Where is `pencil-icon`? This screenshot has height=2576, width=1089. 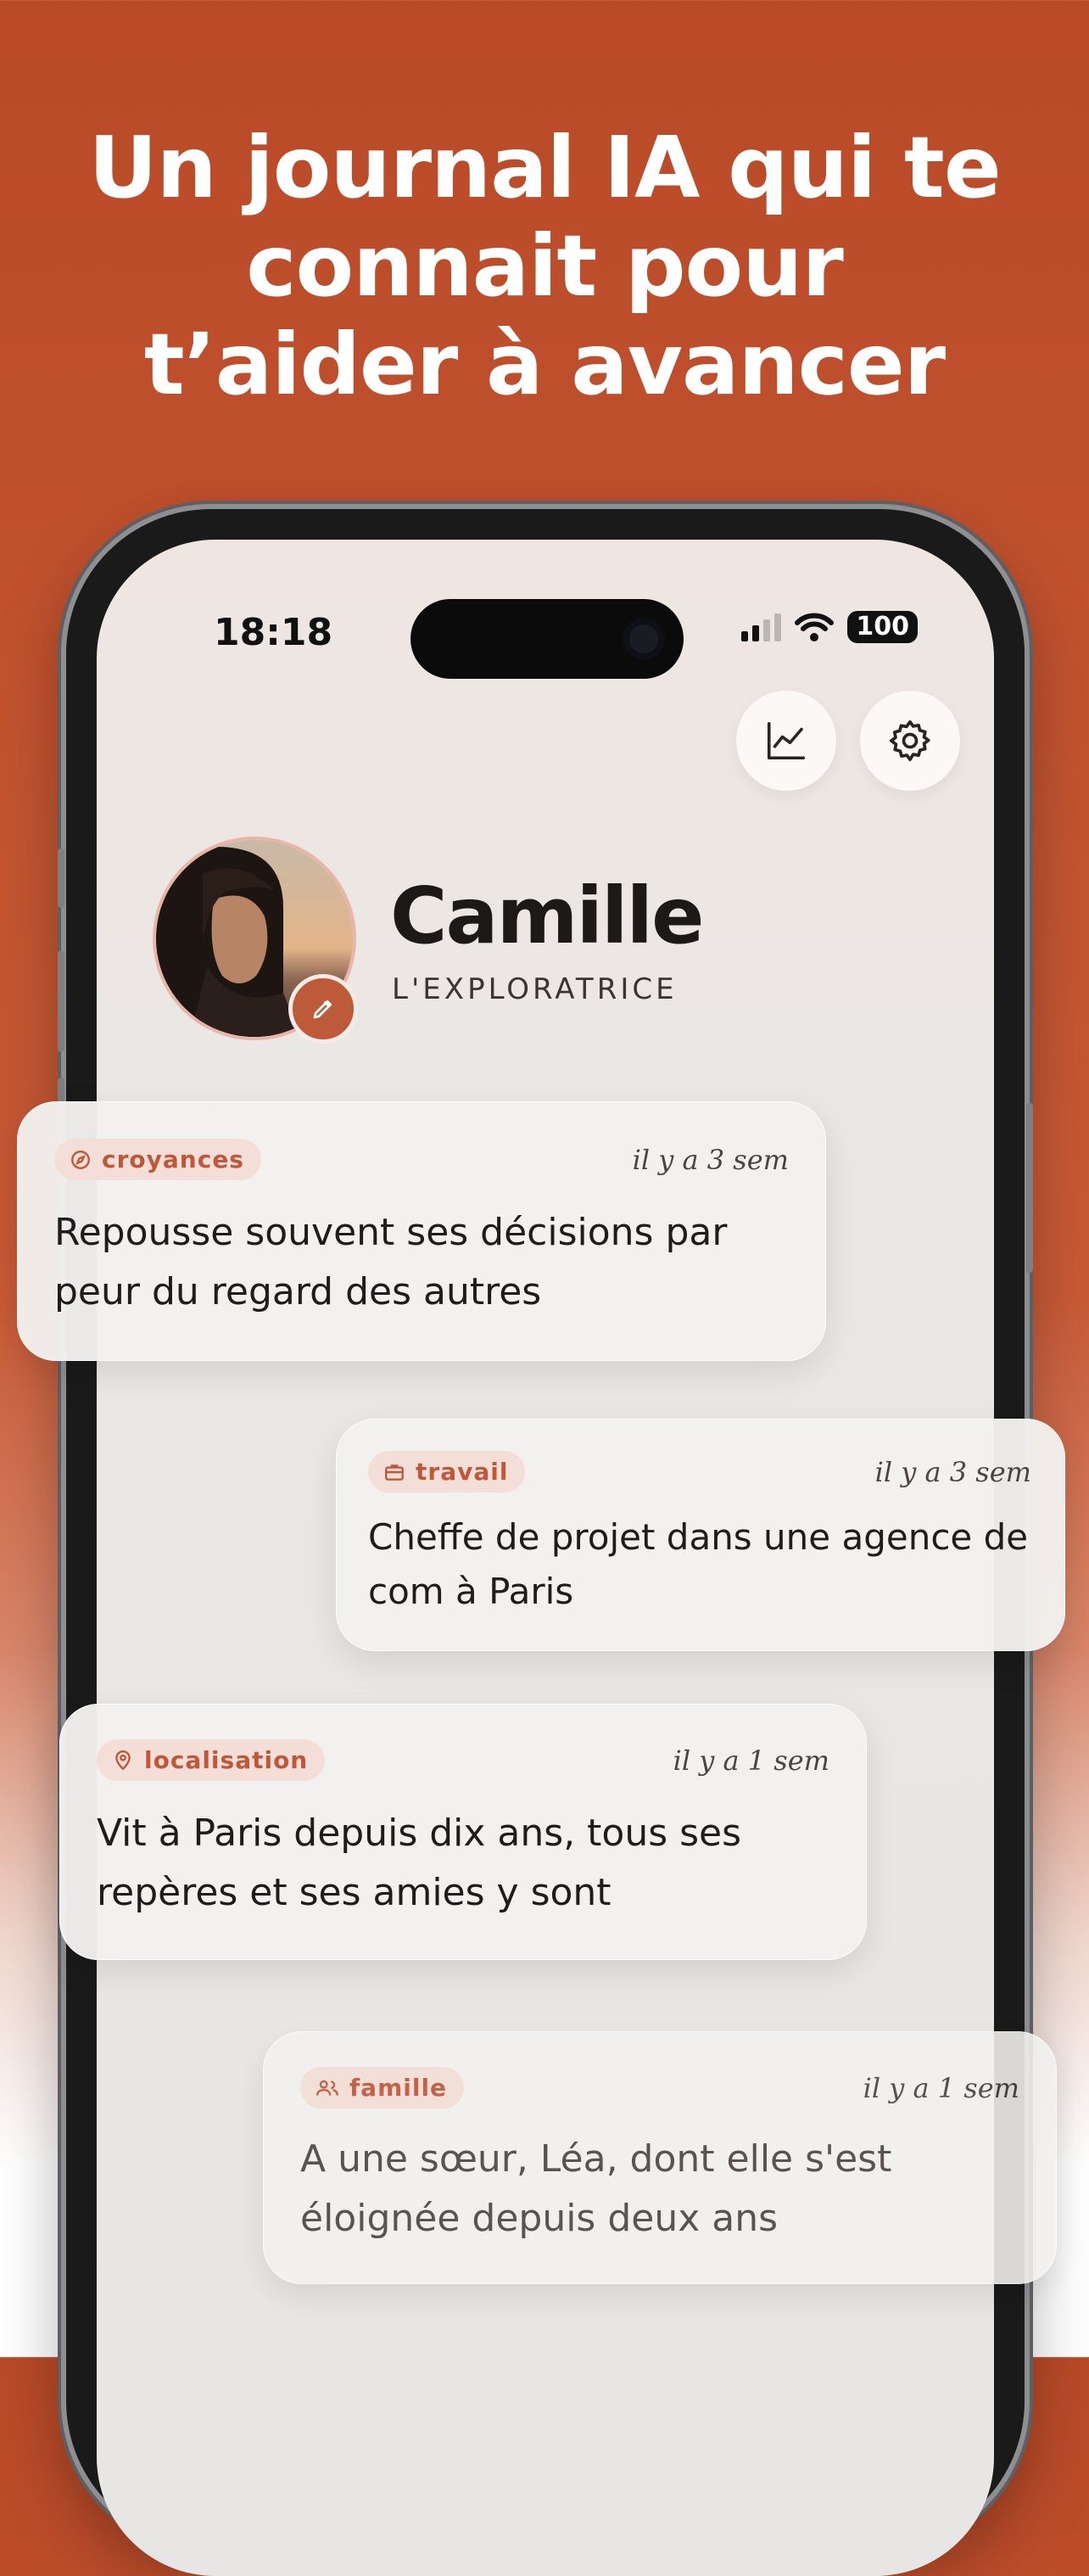
pencil-icon is located at coordinates (322, 1009).